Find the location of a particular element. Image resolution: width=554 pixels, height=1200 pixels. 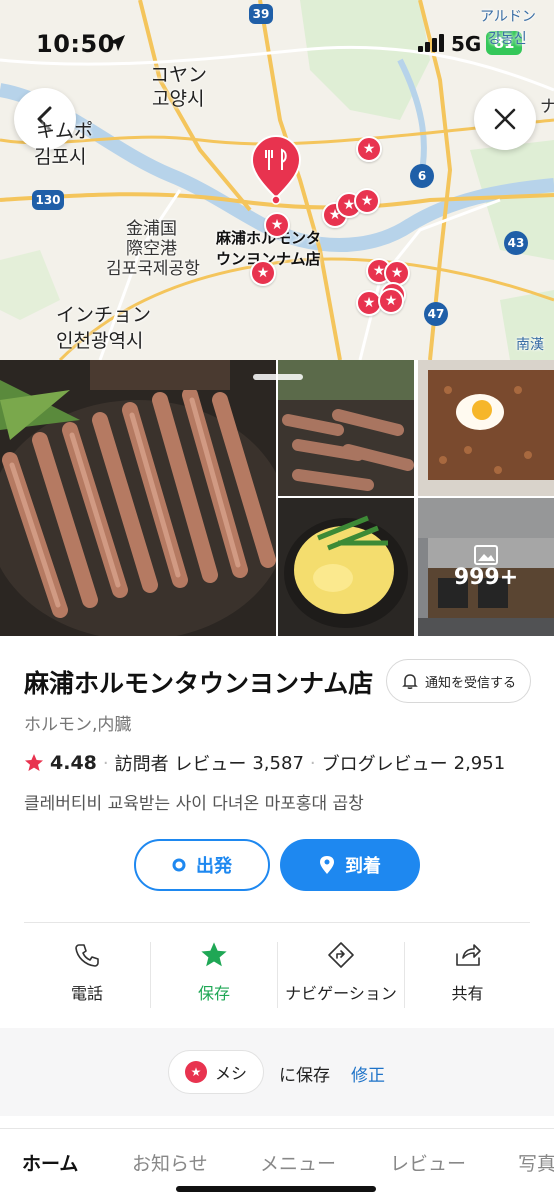

location-pin-icon is located at coordinates (327, 865).